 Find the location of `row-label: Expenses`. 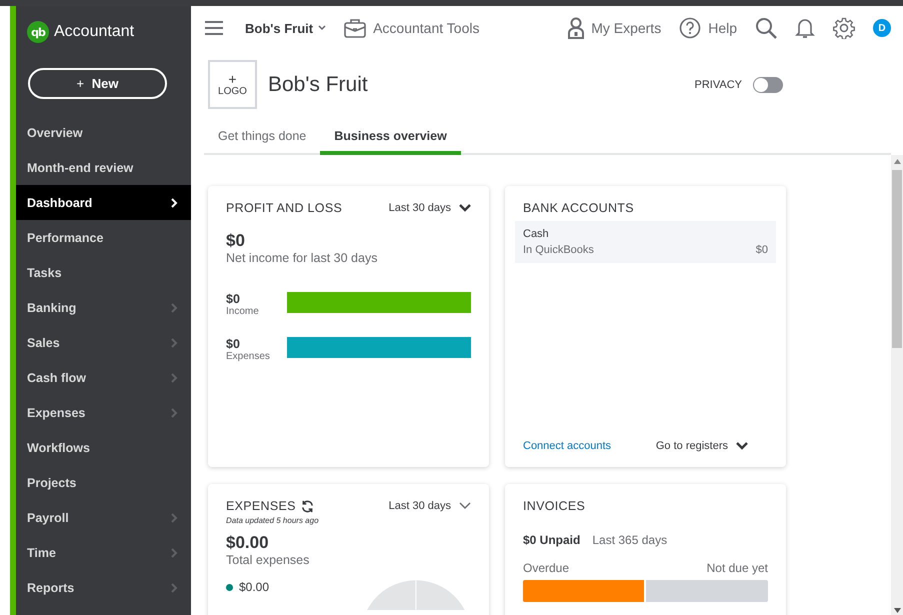

row-label: Expenses is located at coordinates (248, 356).